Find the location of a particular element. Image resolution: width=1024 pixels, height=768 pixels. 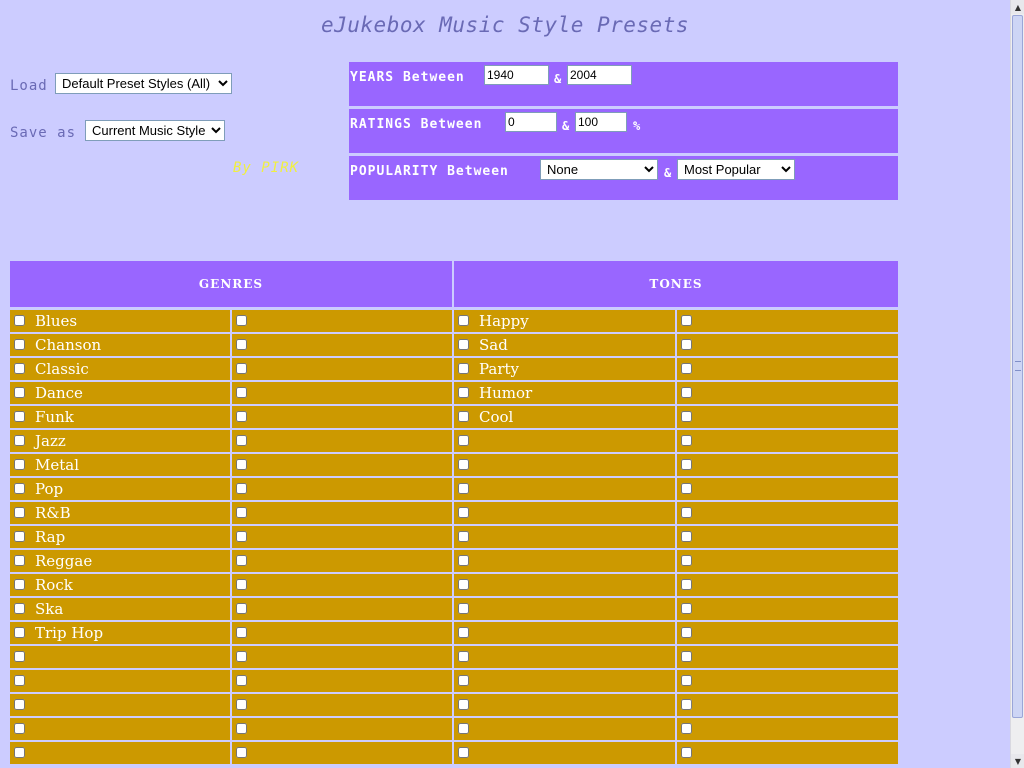

tones-header: TONES is located at coordinates (676, 284).